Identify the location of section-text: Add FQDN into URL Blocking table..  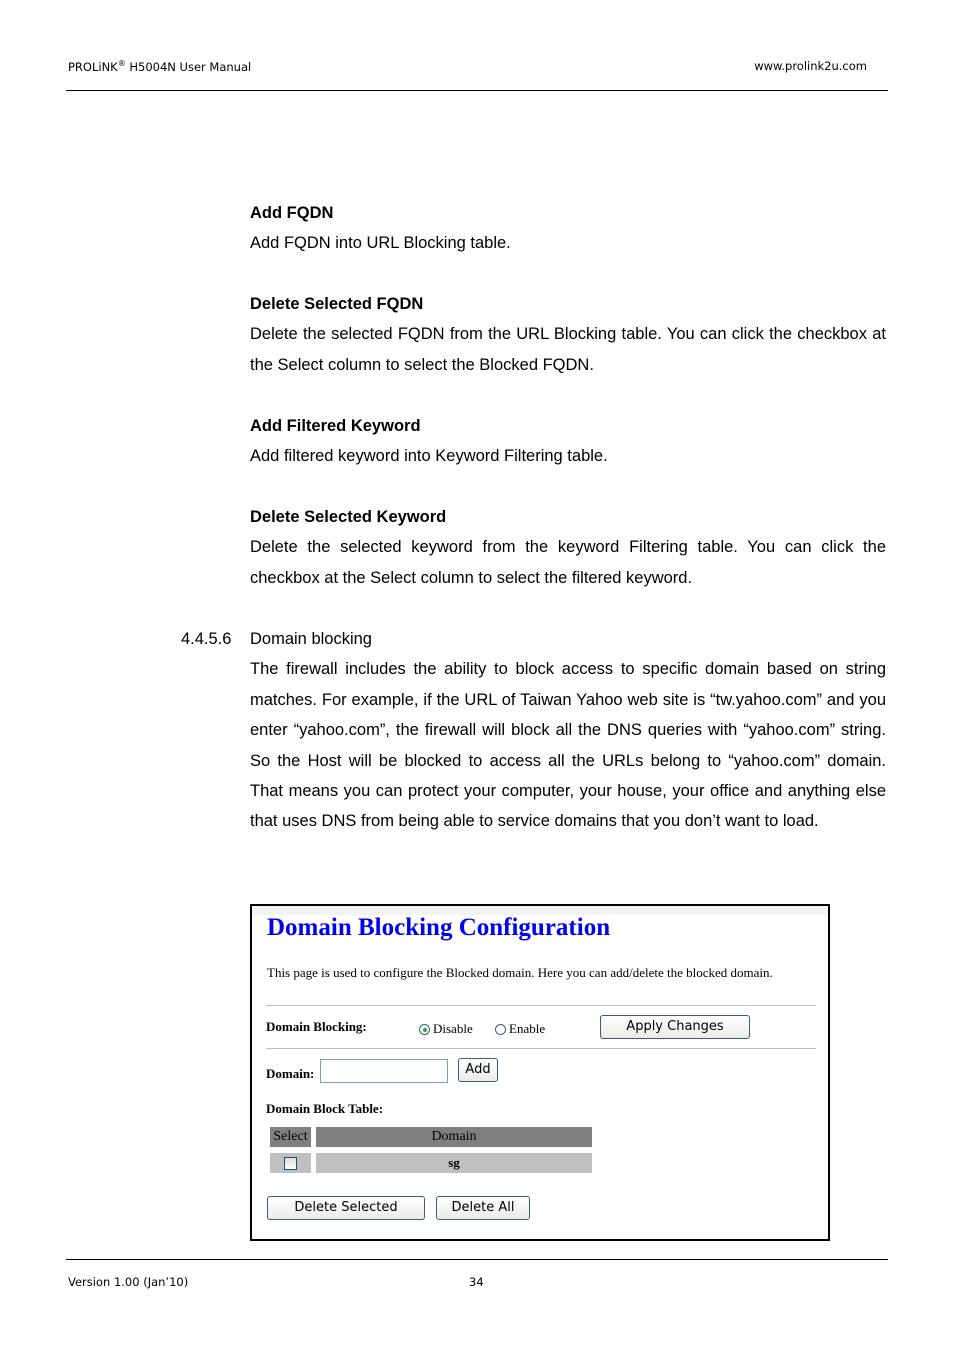
(380, 243).